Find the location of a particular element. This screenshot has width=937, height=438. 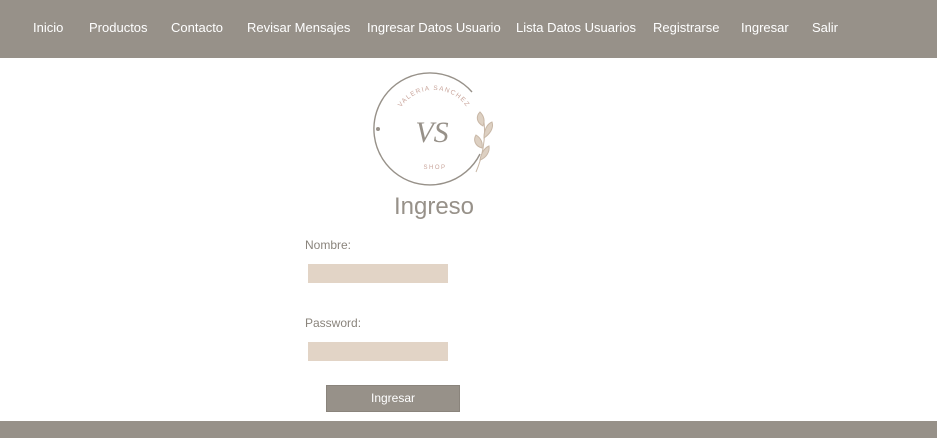

footer is located at coordinates (468, 429).